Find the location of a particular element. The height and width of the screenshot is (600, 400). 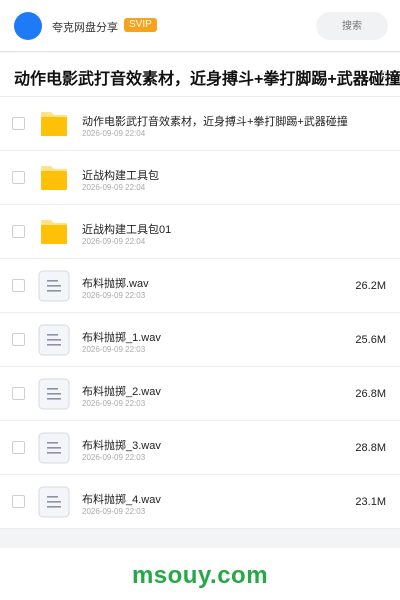

item-size: 26.2M is located at coordinates (370, 286).